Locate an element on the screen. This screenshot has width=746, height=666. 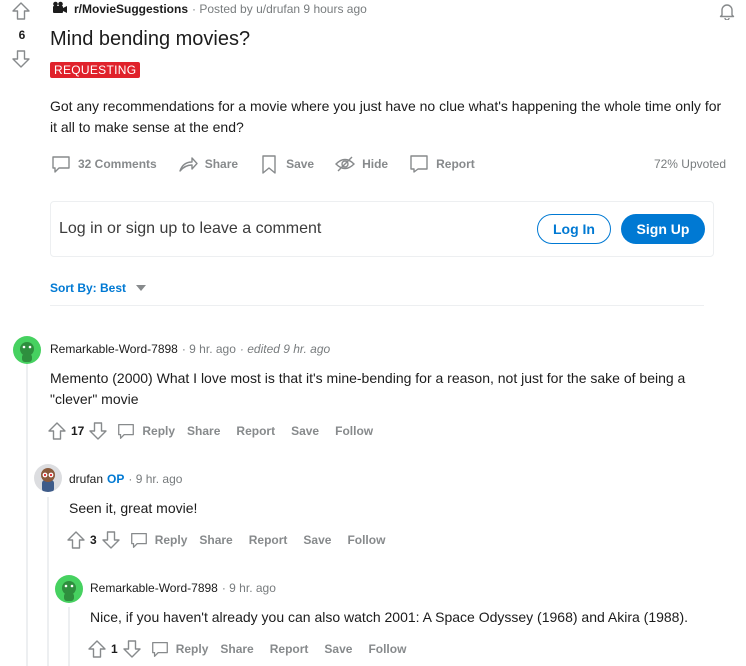
comment-prompt: Log in or sign up to leave a comment is located at coordinates (190, 228).